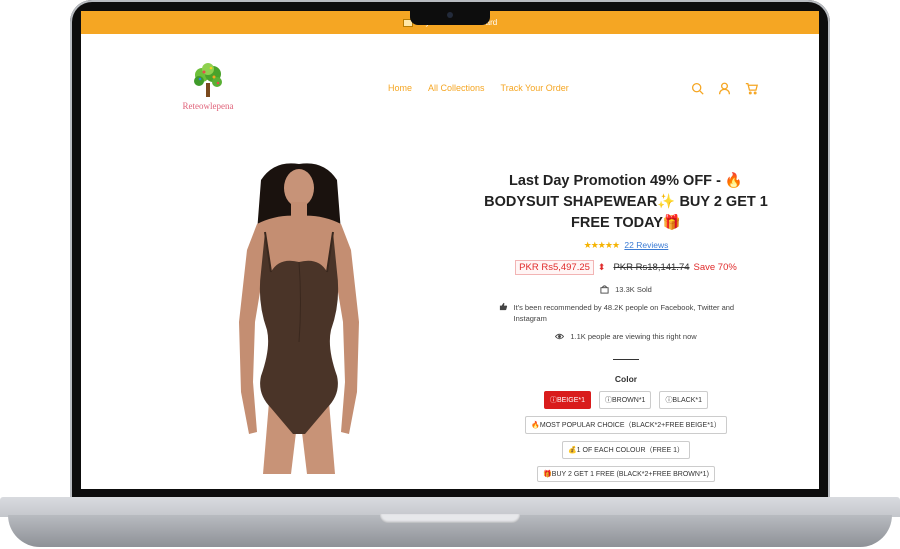 Image resolution: width=900 pixels, height=549 pixels. What do you see at coordinates (535, 88) in the screenshot?
I see `nav-track-order: Track Your Order` at bounding box center [535, 88].